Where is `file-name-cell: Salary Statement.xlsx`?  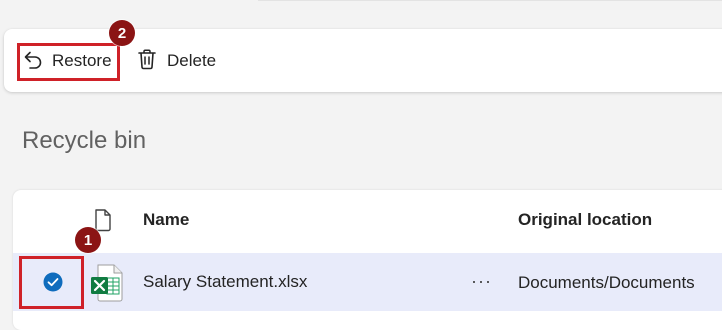 file-name-cell: Salary Statement.xlsx is located at coordinates (225, 282).